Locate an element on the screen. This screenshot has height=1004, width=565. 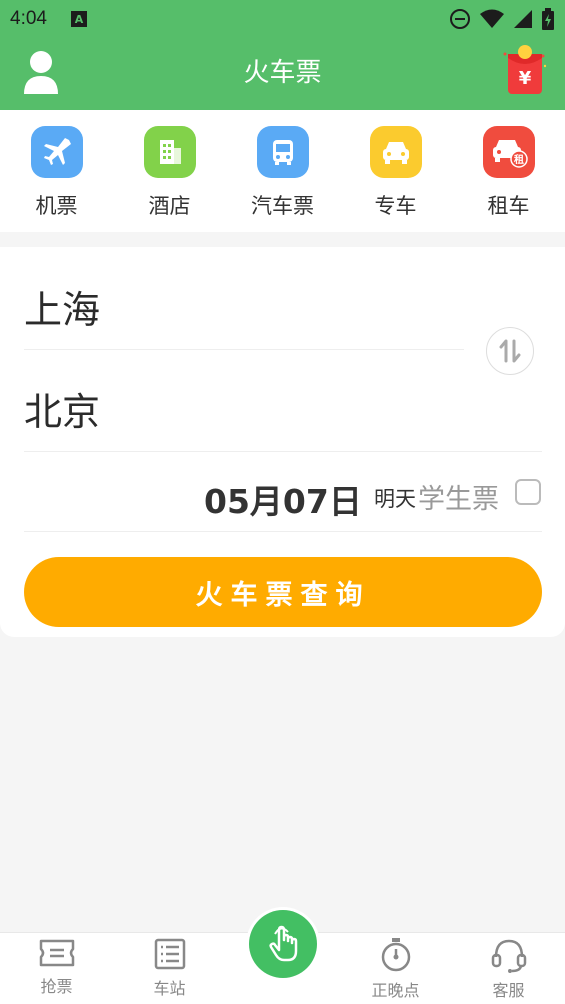
tab-station: 车站 is located at coordinates (169, 968).